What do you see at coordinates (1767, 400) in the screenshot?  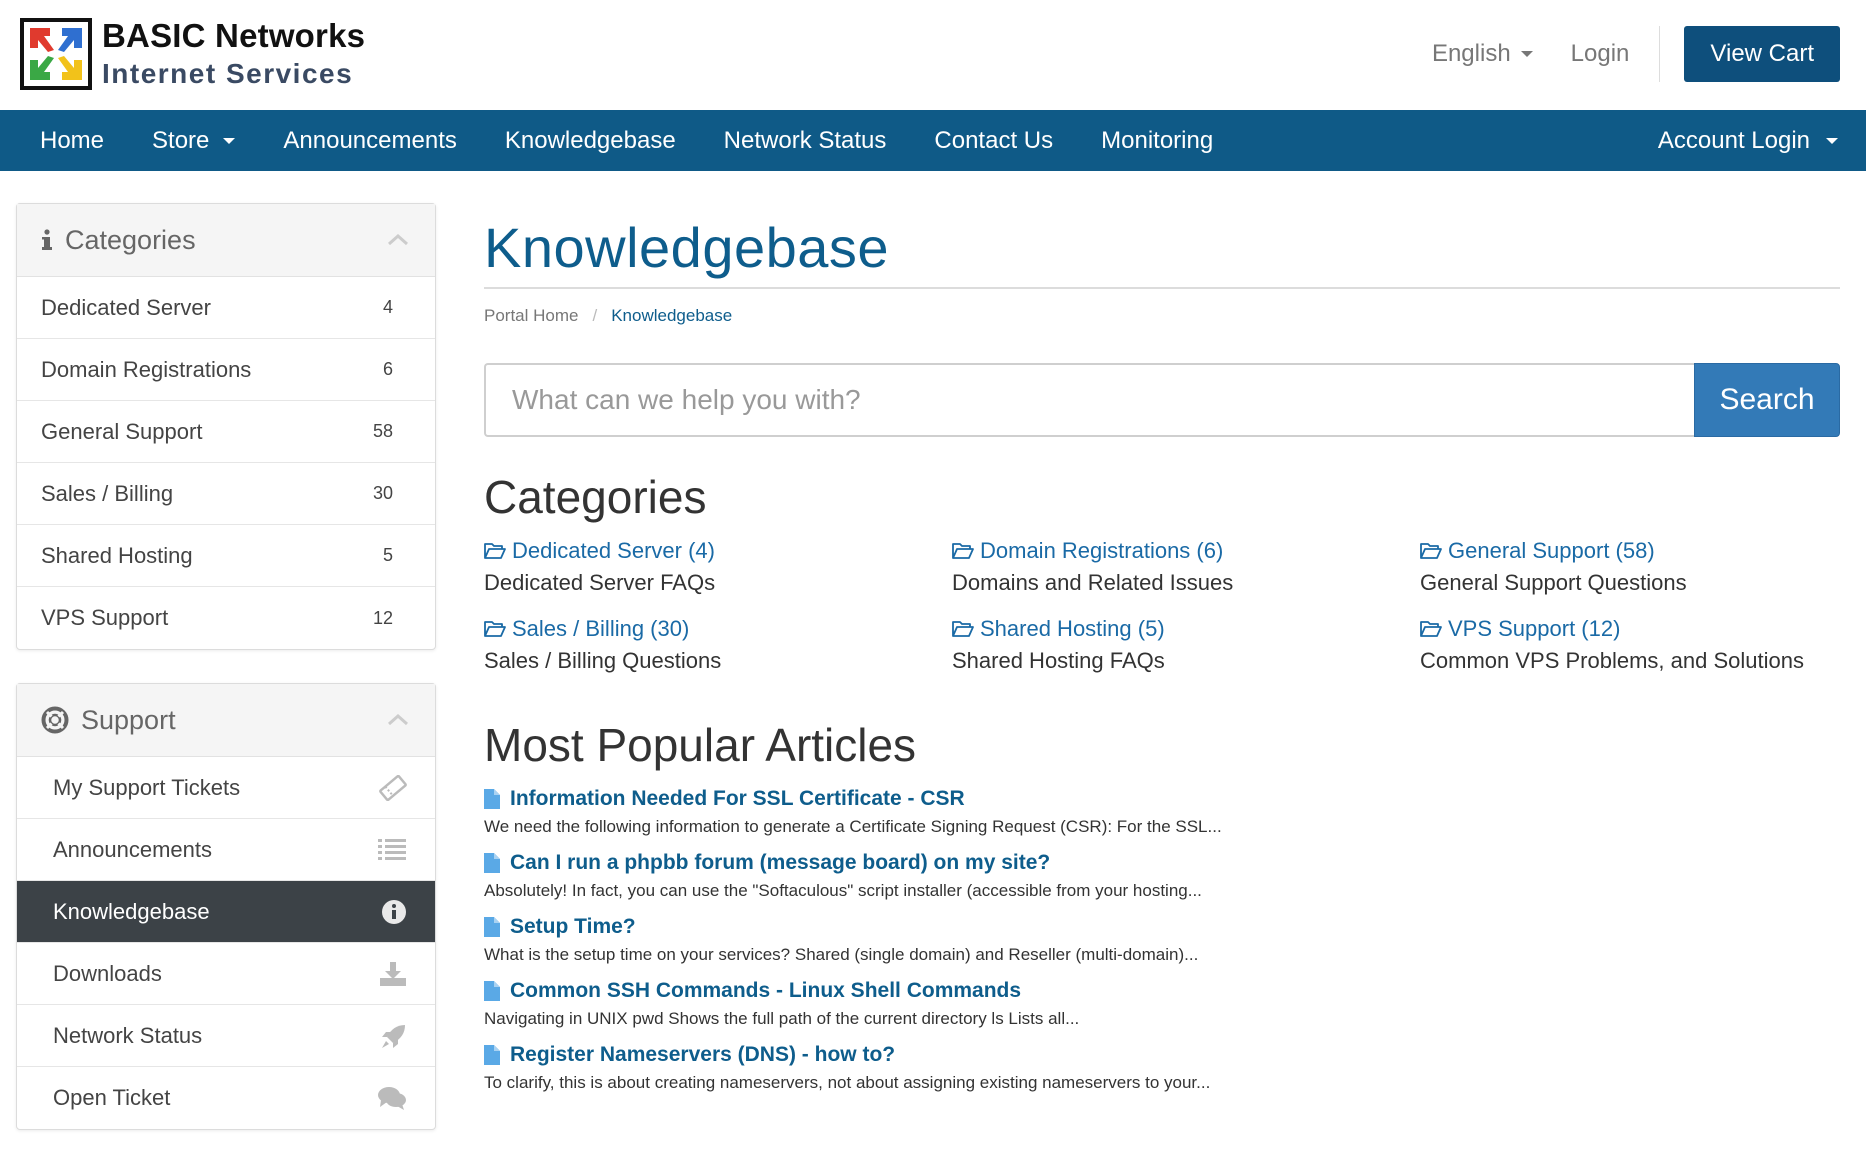 I see `kb-search-button: Search` at bounding box center [1767, 400].